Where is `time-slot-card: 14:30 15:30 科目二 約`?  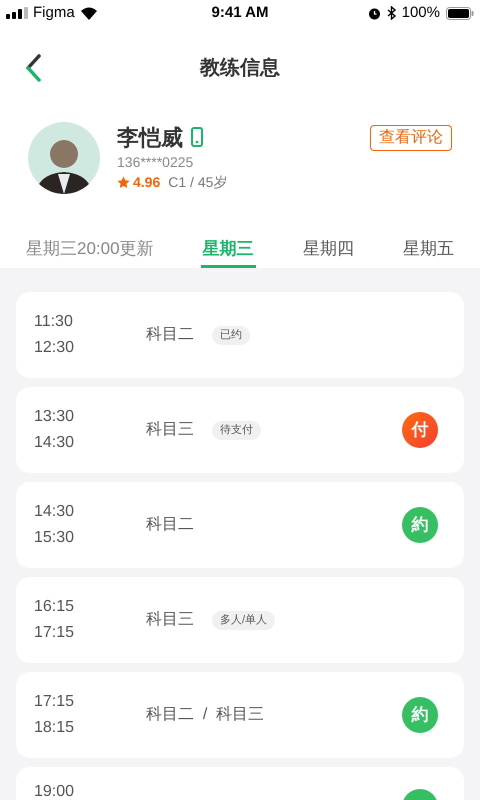 time-slot-card: 14:30 15:30 科目二 約 is located at coordinates (240, 525).